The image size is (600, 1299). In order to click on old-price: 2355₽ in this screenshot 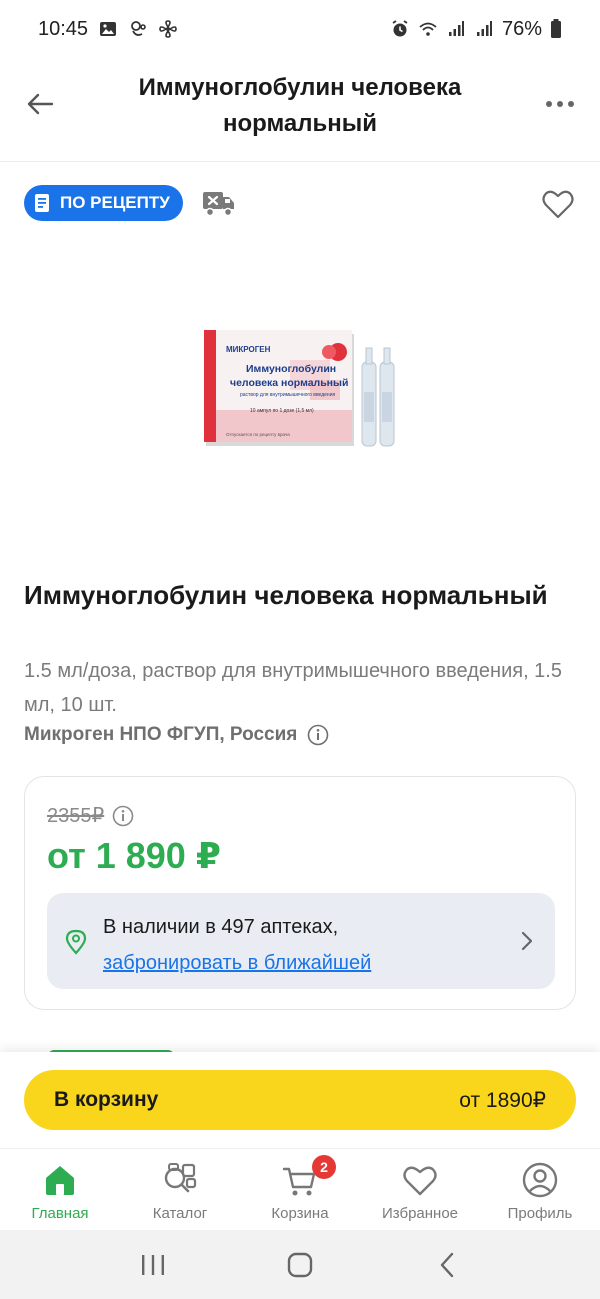, I will do `click(76, 816)`.